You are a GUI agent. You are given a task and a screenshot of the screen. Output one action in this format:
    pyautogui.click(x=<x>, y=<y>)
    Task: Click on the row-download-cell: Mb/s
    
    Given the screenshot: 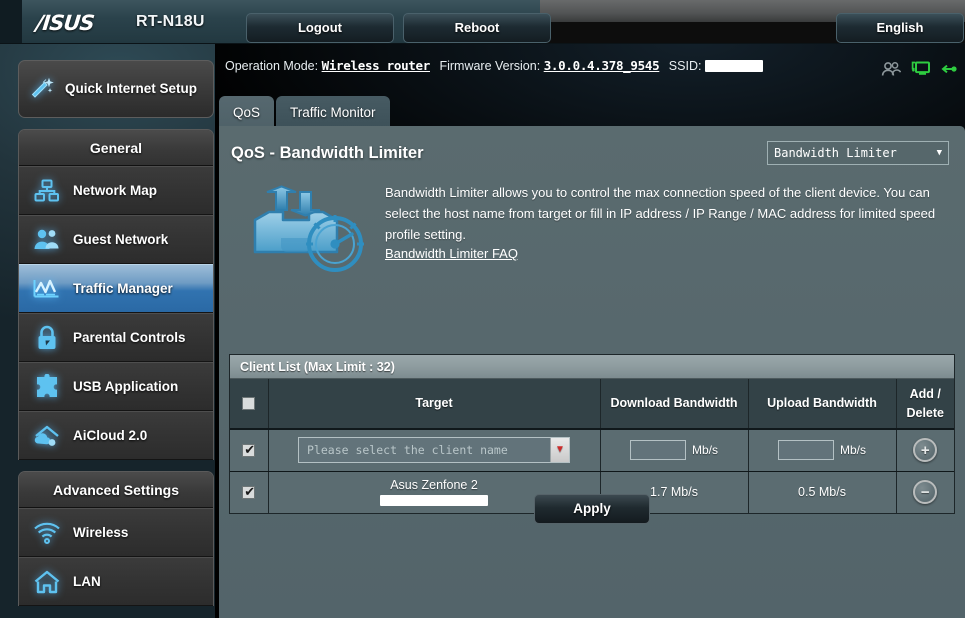 What is the action you would take?
    pyautogui.click(x=674, y=450)
    